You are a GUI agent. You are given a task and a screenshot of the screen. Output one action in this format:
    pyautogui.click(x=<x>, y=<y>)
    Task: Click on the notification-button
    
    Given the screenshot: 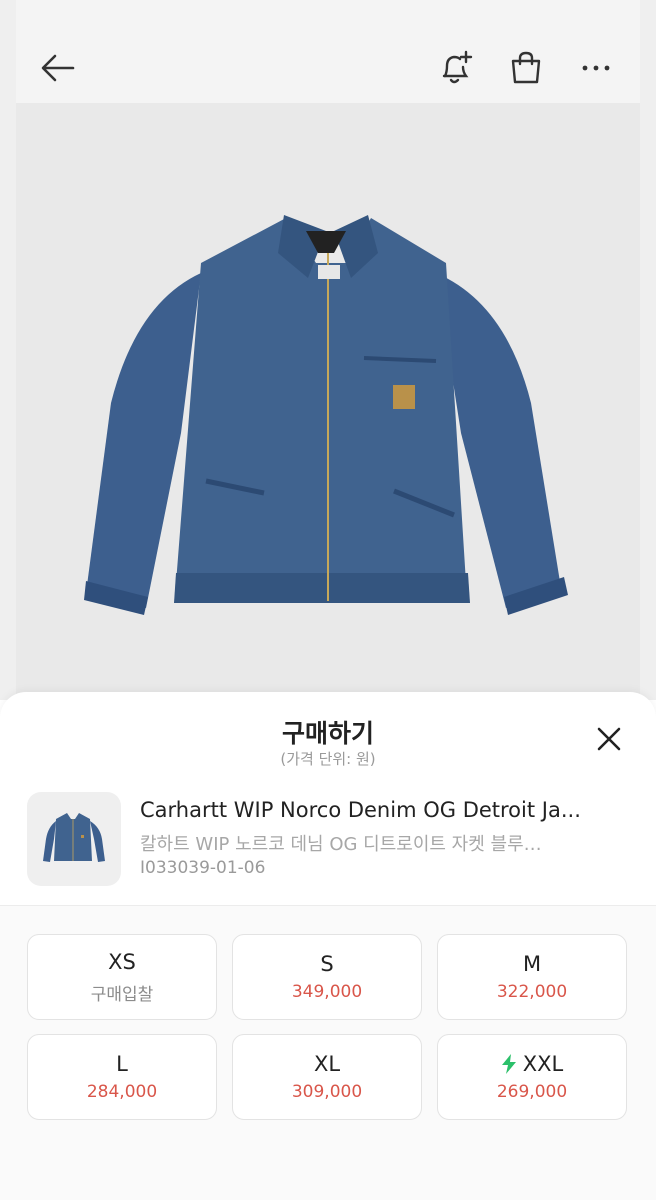 What is the action you would take?
    pyautogui.click(x=456, y=68)
    